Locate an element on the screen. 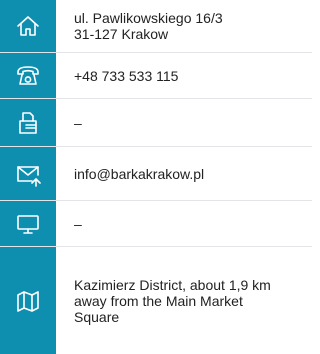 This screenshot has height=354, width=320. monitor-icon is located at coordinates (28, 224).